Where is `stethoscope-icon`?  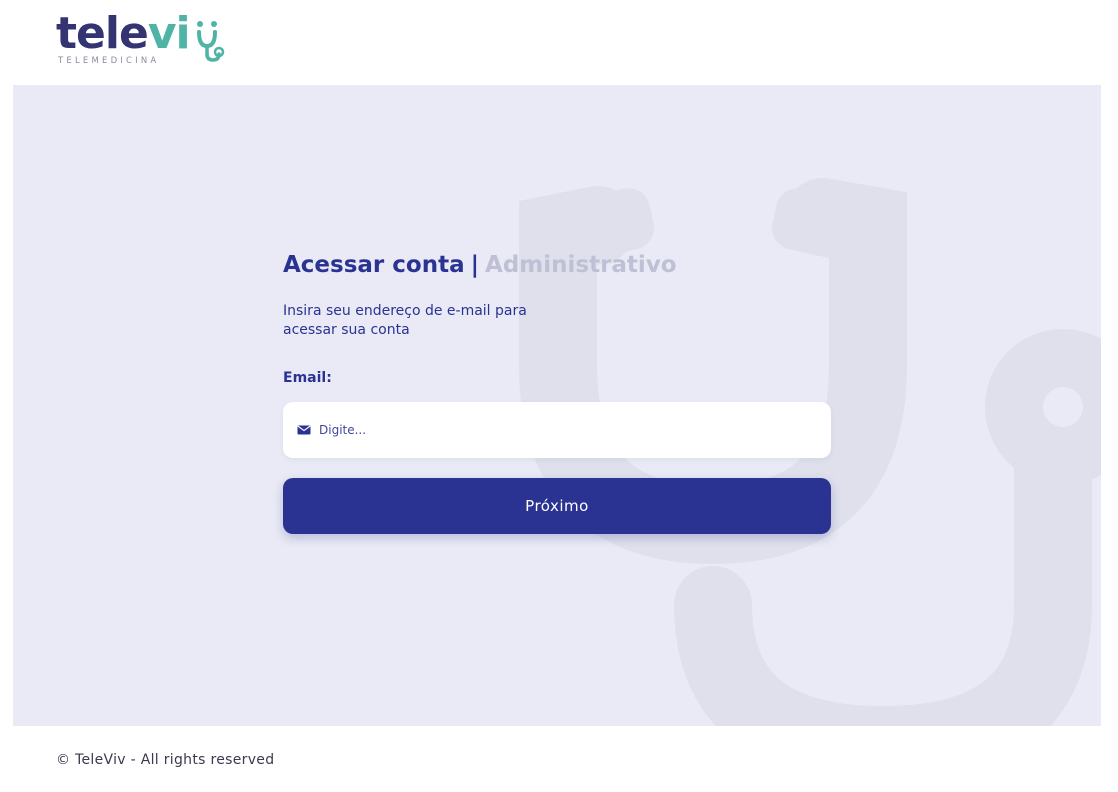 stethoscope-icon is located at coordinates (211, 41).